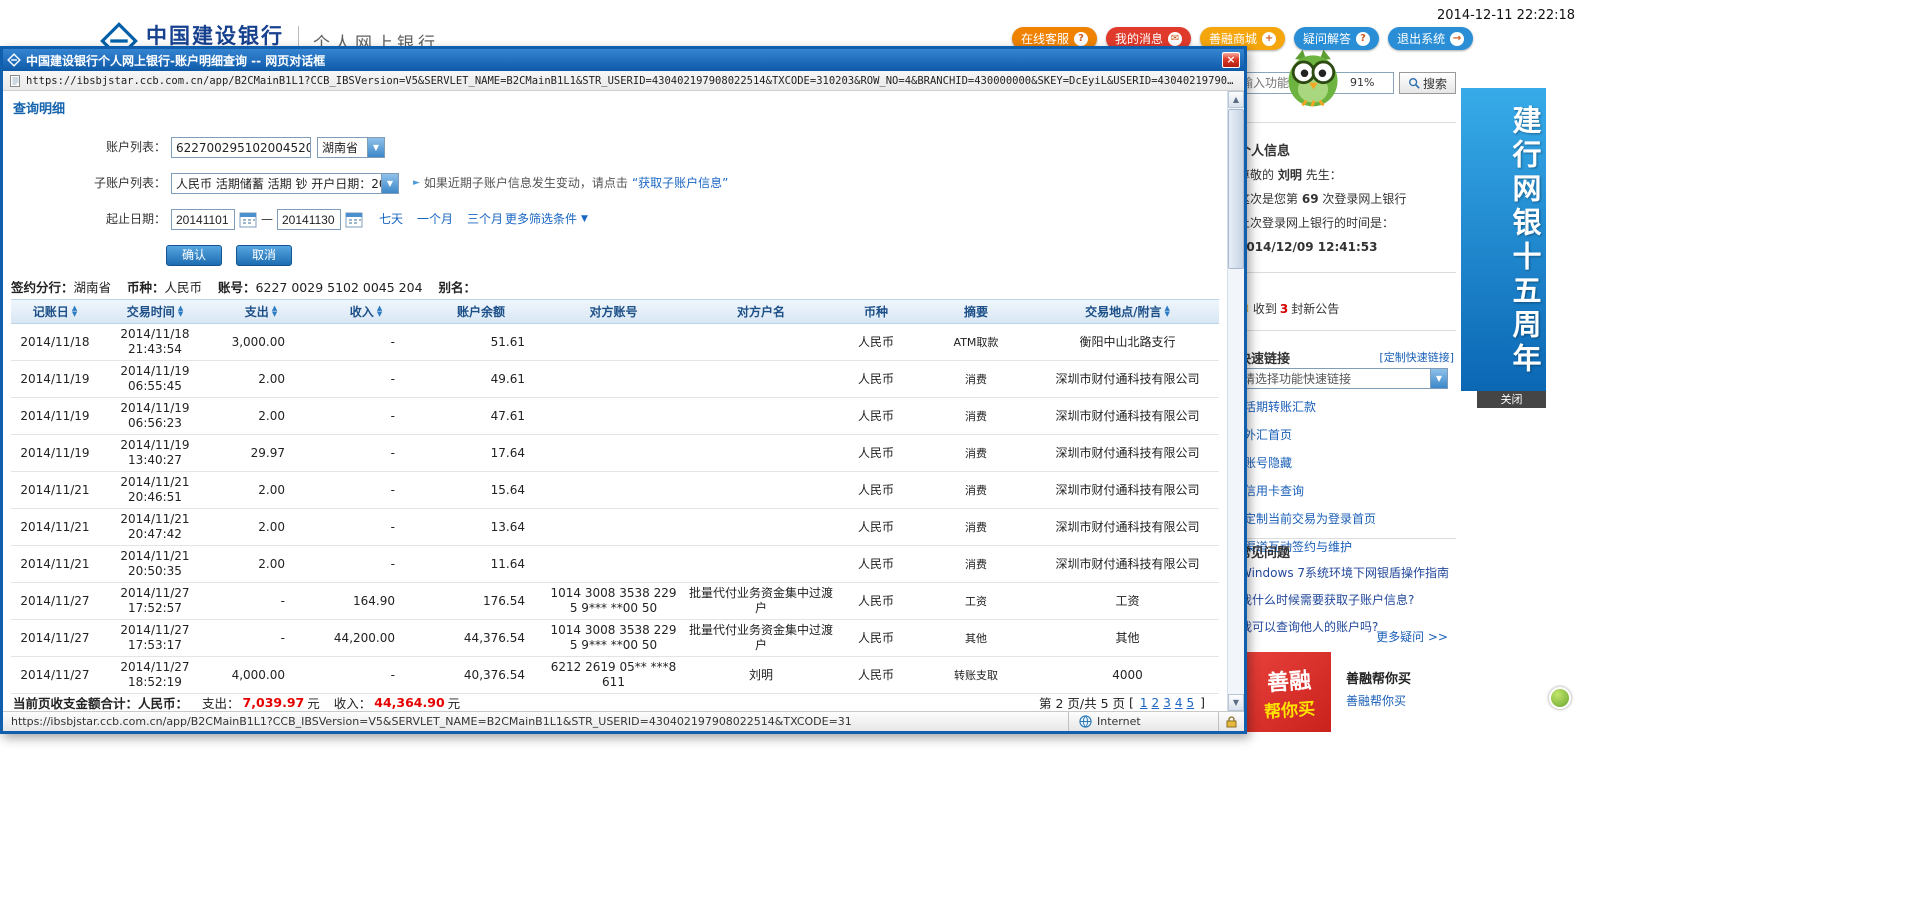 This screenshot has width=1920, height=909. What do you see at coordinates (1511, 399) in the screenshot?
I see `banner-close-button: 关闭` at bounding box center [1511, 399].